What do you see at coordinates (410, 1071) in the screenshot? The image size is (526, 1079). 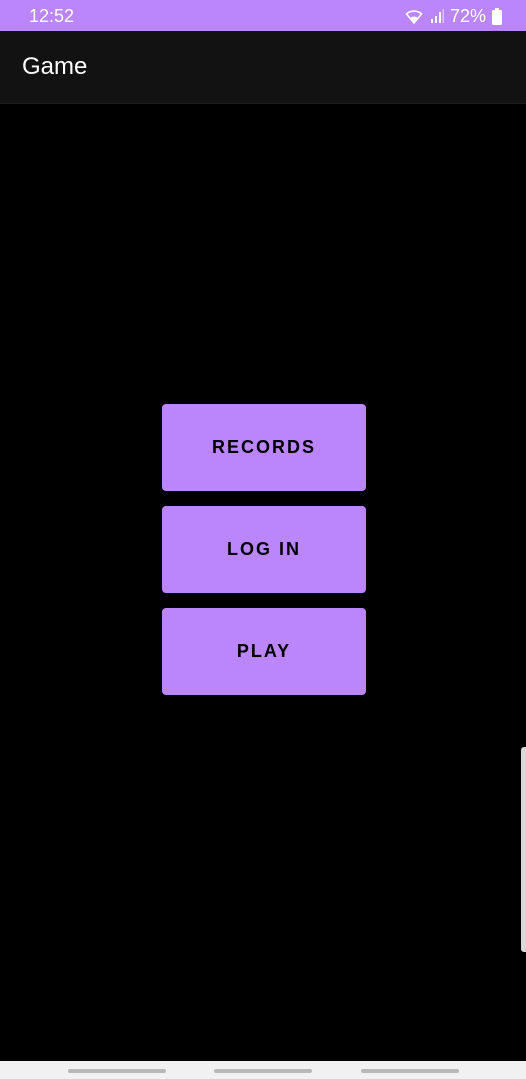 I see `back-button` at bounding box center [410, 1071].